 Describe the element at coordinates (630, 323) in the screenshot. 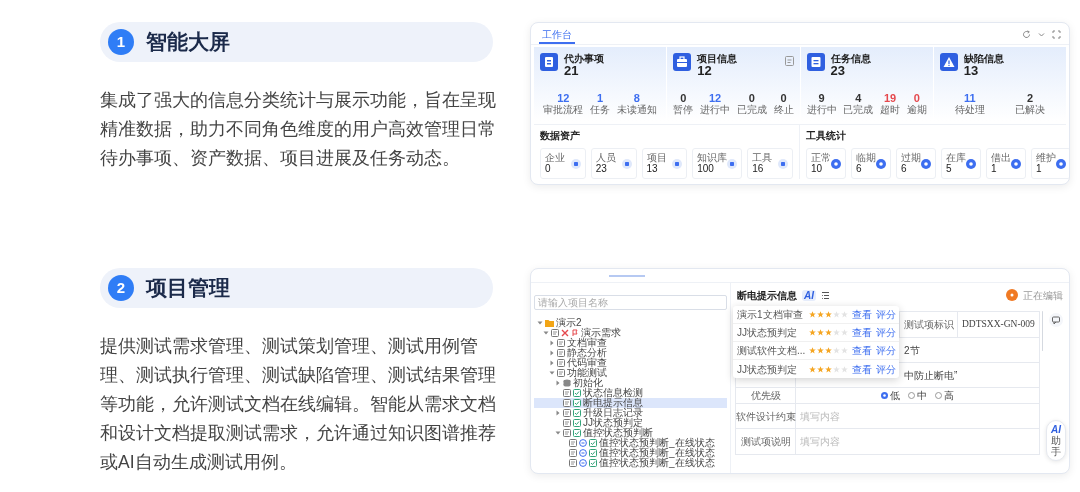

I see `tree-item: 演示2` at that location.